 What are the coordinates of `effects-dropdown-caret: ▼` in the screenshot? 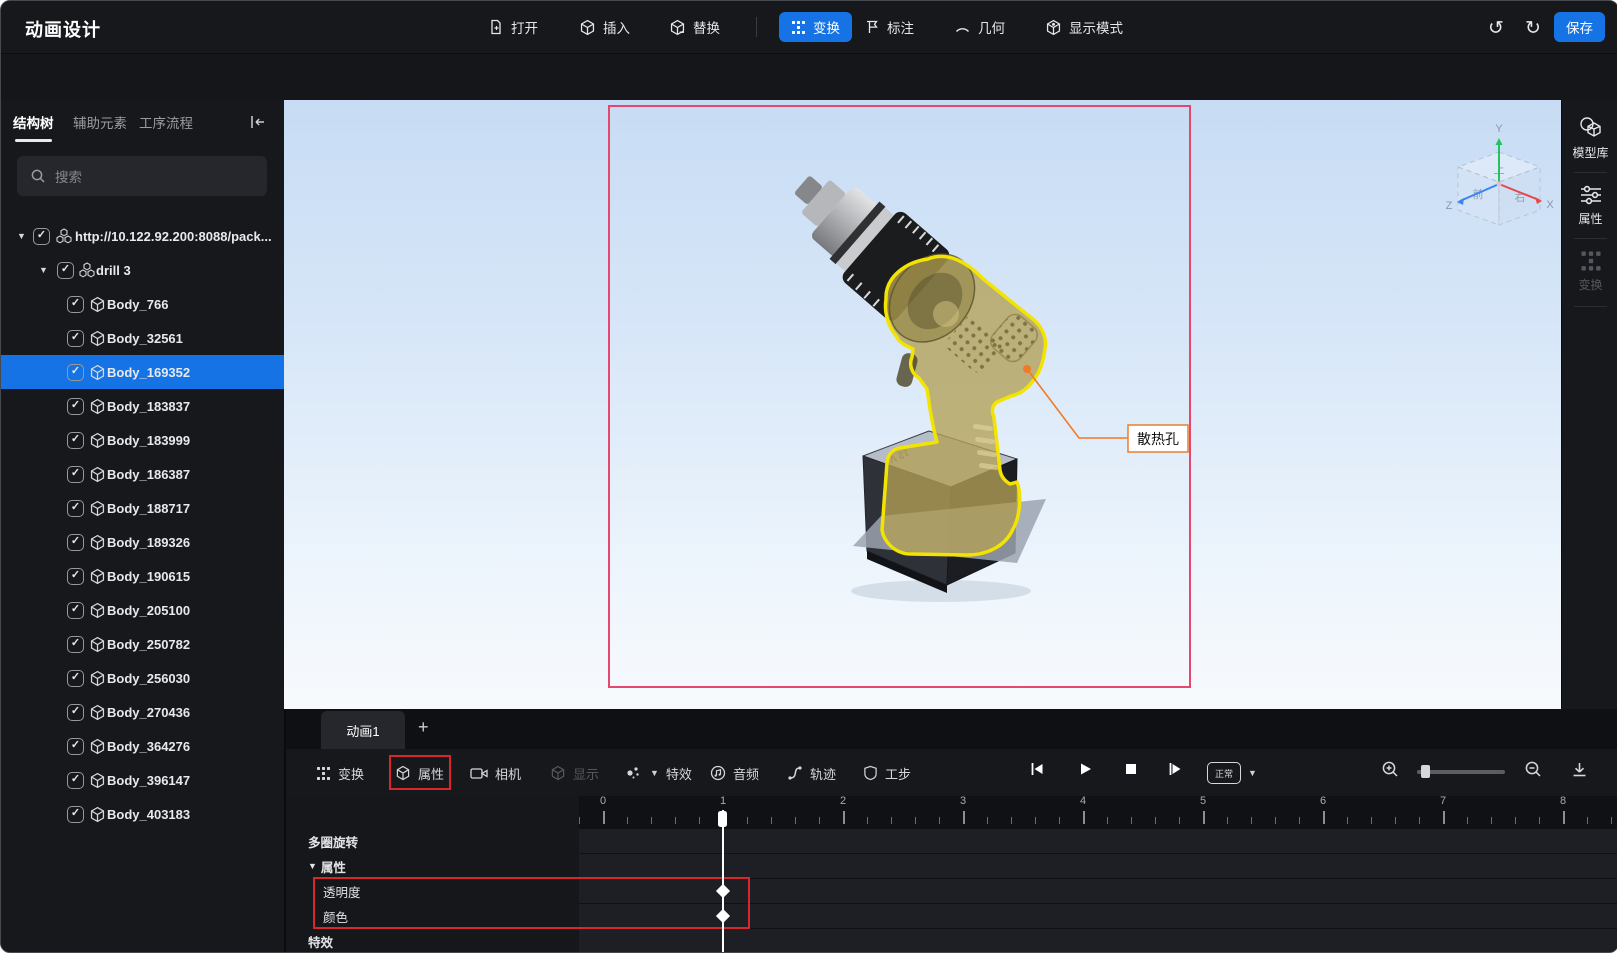 It's located at (654, 773).